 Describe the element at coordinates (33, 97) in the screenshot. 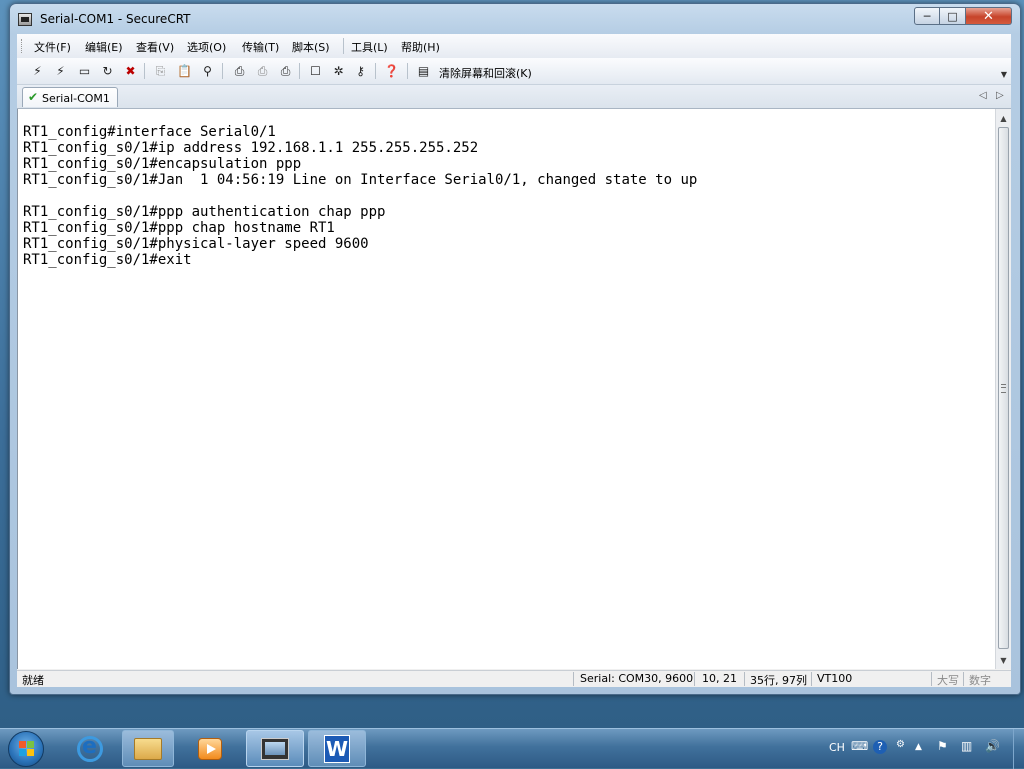

I see `connected-check-icon: ✔` at that location.